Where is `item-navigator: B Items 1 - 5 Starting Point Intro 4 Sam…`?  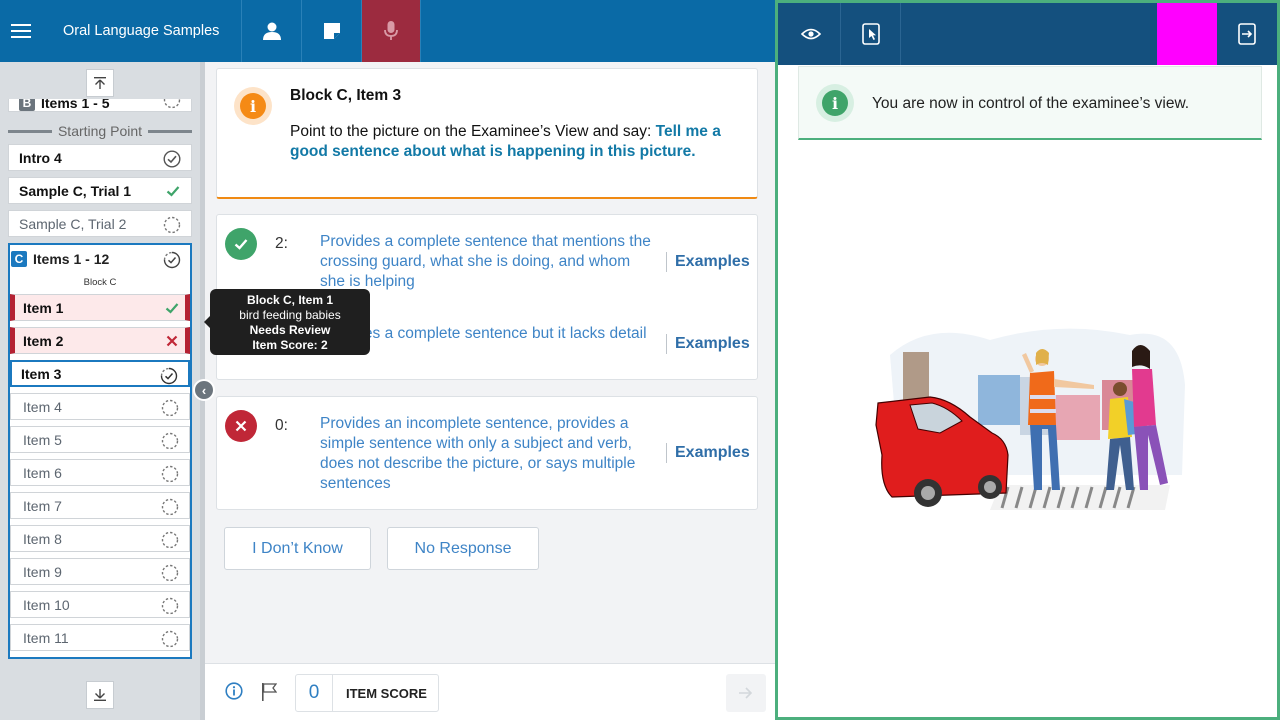
item-navigator: B Items 1 - 5 Starting Point Intro 4 Sam… is located at coordinates (100, 391).